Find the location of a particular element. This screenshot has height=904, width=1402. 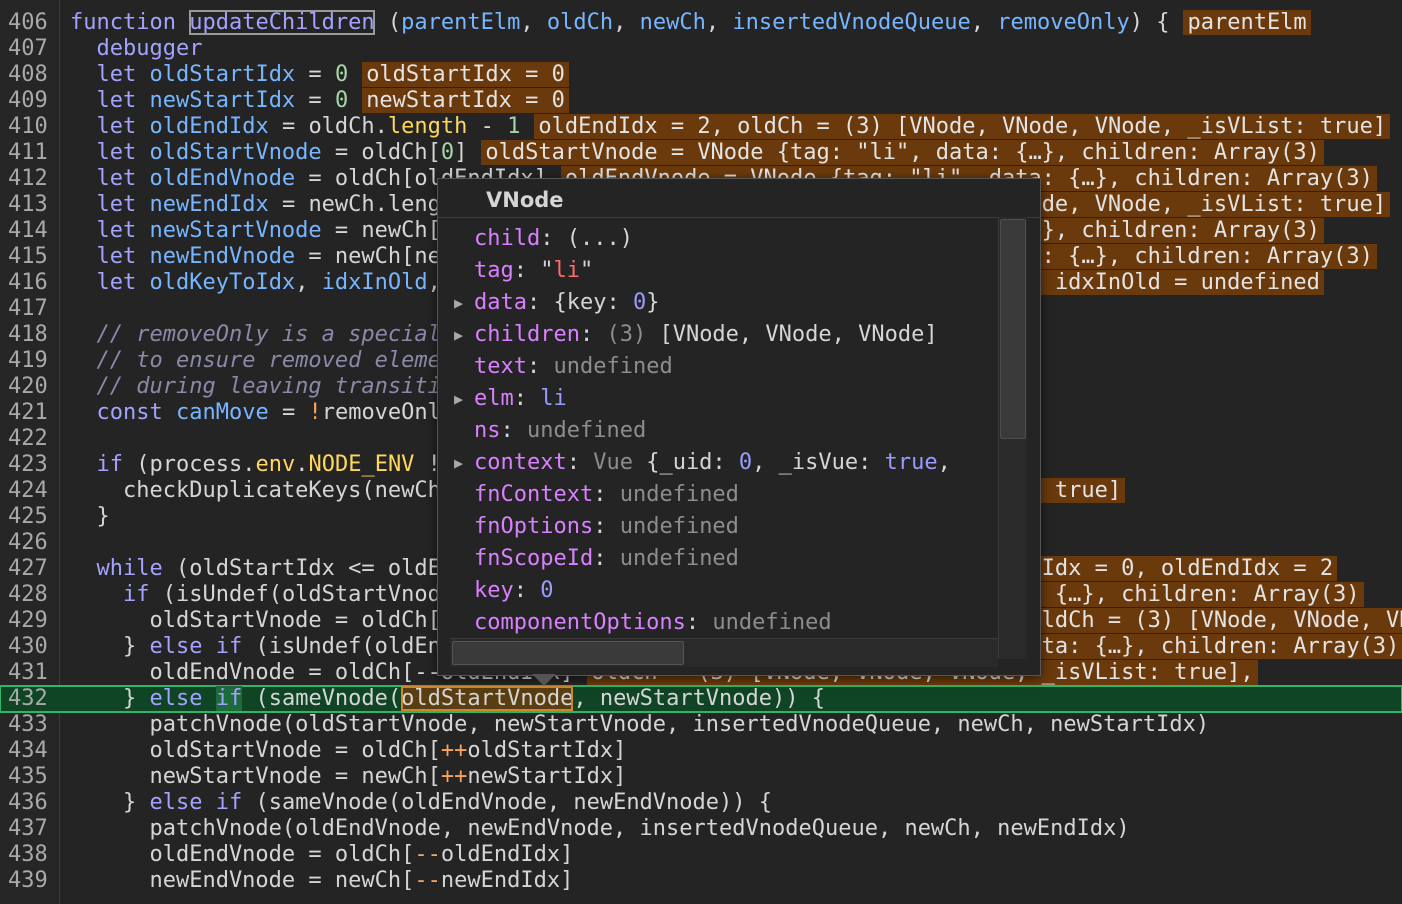

object-property-fnContext: fnContext: undefined is located at coordinates (606, 495).